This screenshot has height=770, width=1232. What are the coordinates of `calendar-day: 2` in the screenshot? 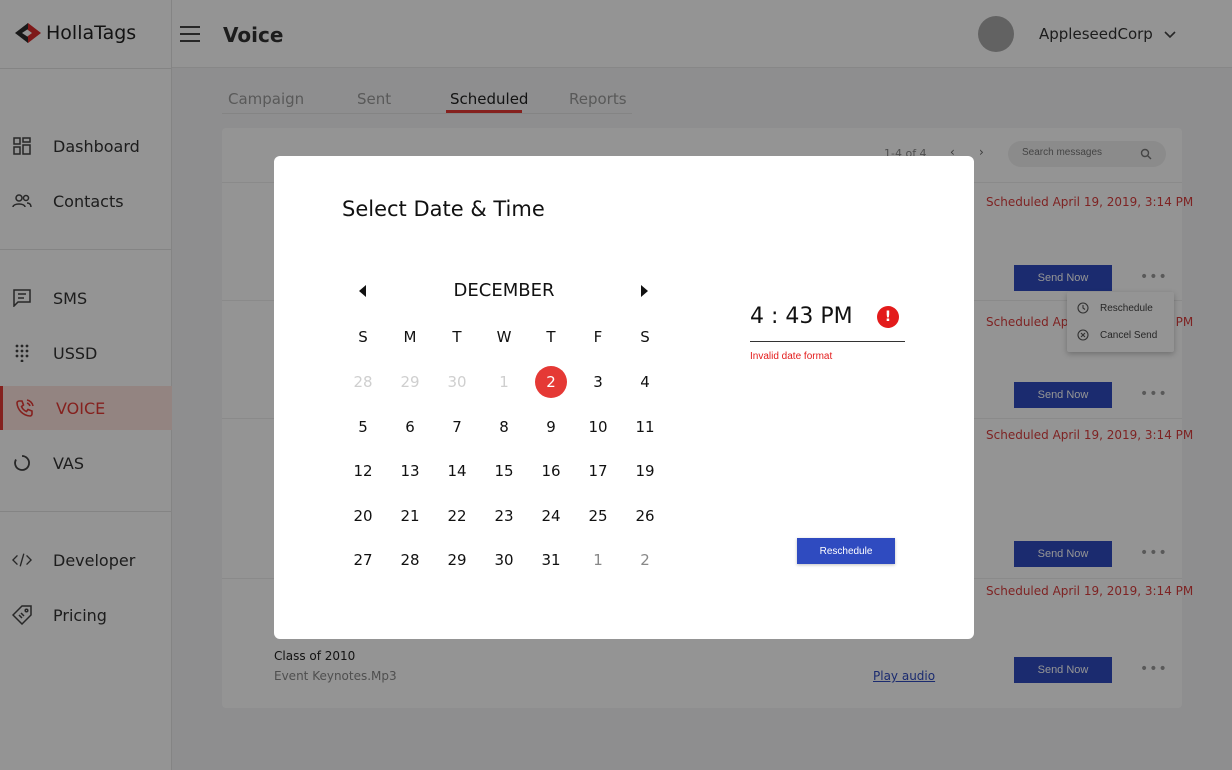 It's located at (645, 560).